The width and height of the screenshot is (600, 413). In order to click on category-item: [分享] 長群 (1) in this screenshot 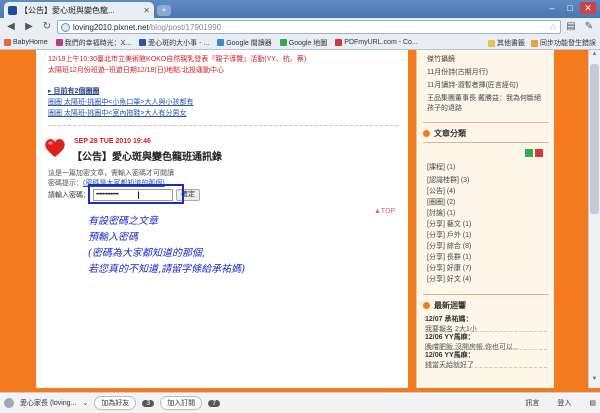, I will do `click(449, 257)`.